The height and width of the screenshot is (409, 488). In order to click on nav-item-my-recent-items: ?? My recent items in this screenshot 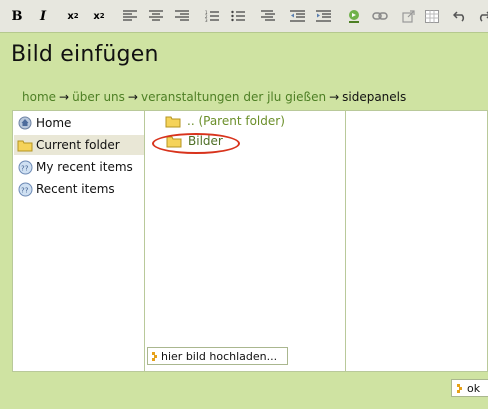, I will do `click(79, 167)`.